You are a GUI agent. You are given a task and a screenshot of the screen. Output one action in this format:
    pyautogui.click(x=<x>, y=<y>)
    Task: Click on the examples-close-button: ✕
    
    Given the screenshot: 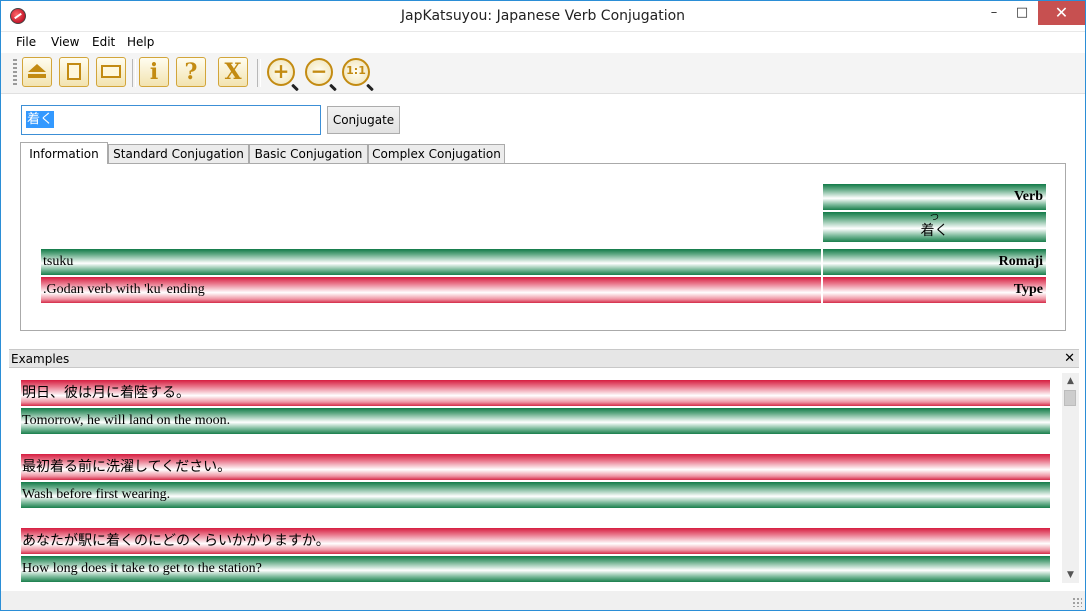 What is the action you would take?
    pyautogui.click(x=1069, y=359)
    